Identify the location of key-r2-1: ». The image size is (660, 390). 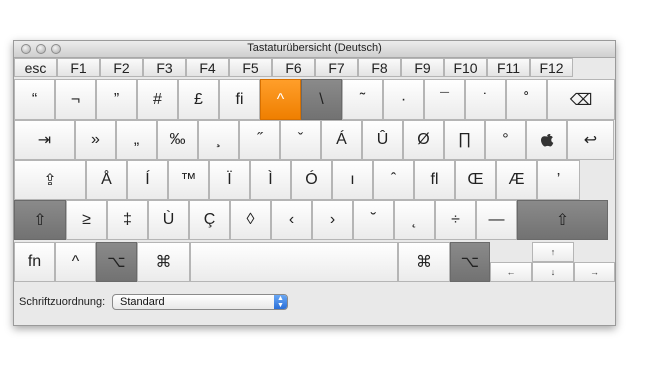
(95, 140).